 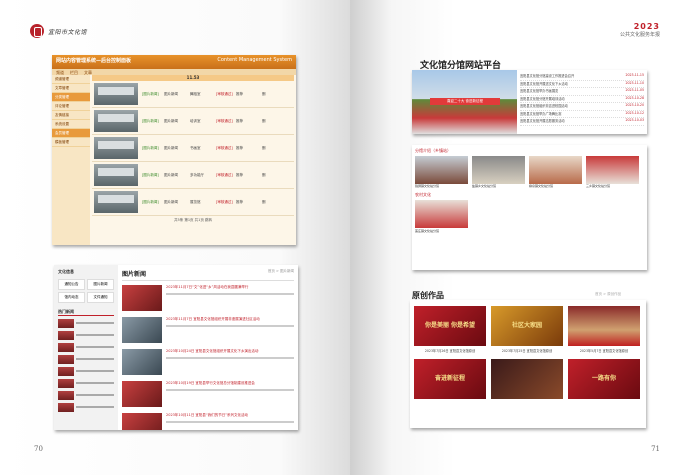 I want to click on news-headline: 2023年11月7日 宜阳县文化馆组织开展非遗展演进社区活动, so click(x=213, y=319).